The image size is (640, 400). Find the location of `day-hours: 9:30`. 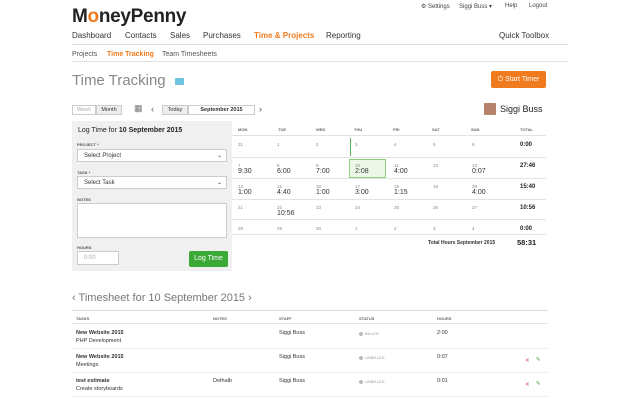

day-hours: 9:30 is located at coordinates (245, 171).